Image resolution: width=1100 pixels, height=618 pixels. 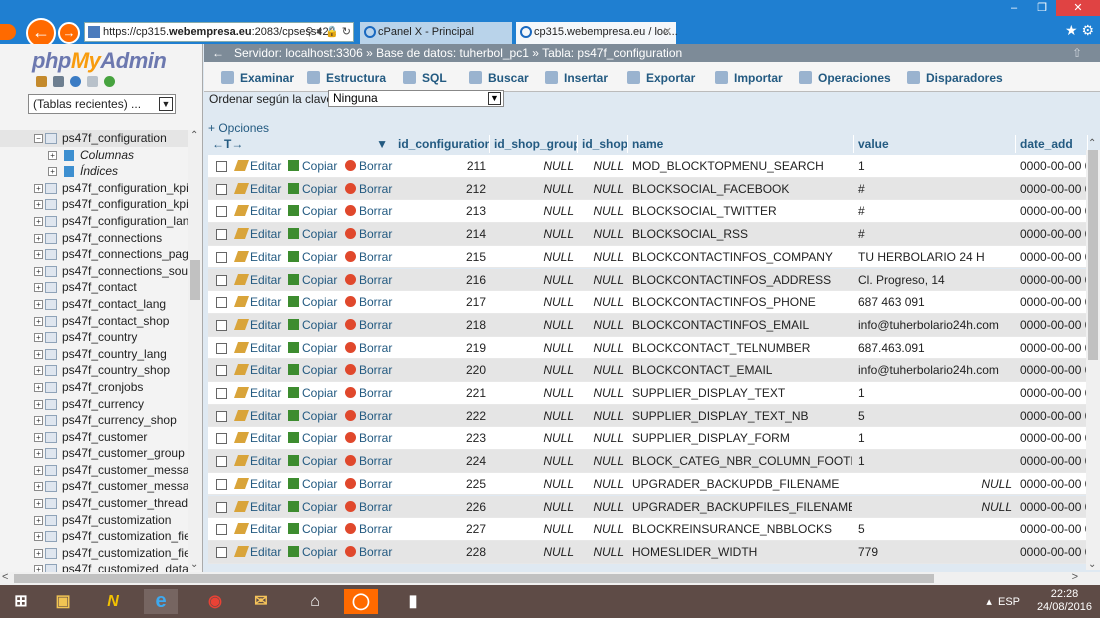 I want to click on horizontal-scrollbar: < >, so click(x=550, y=578).